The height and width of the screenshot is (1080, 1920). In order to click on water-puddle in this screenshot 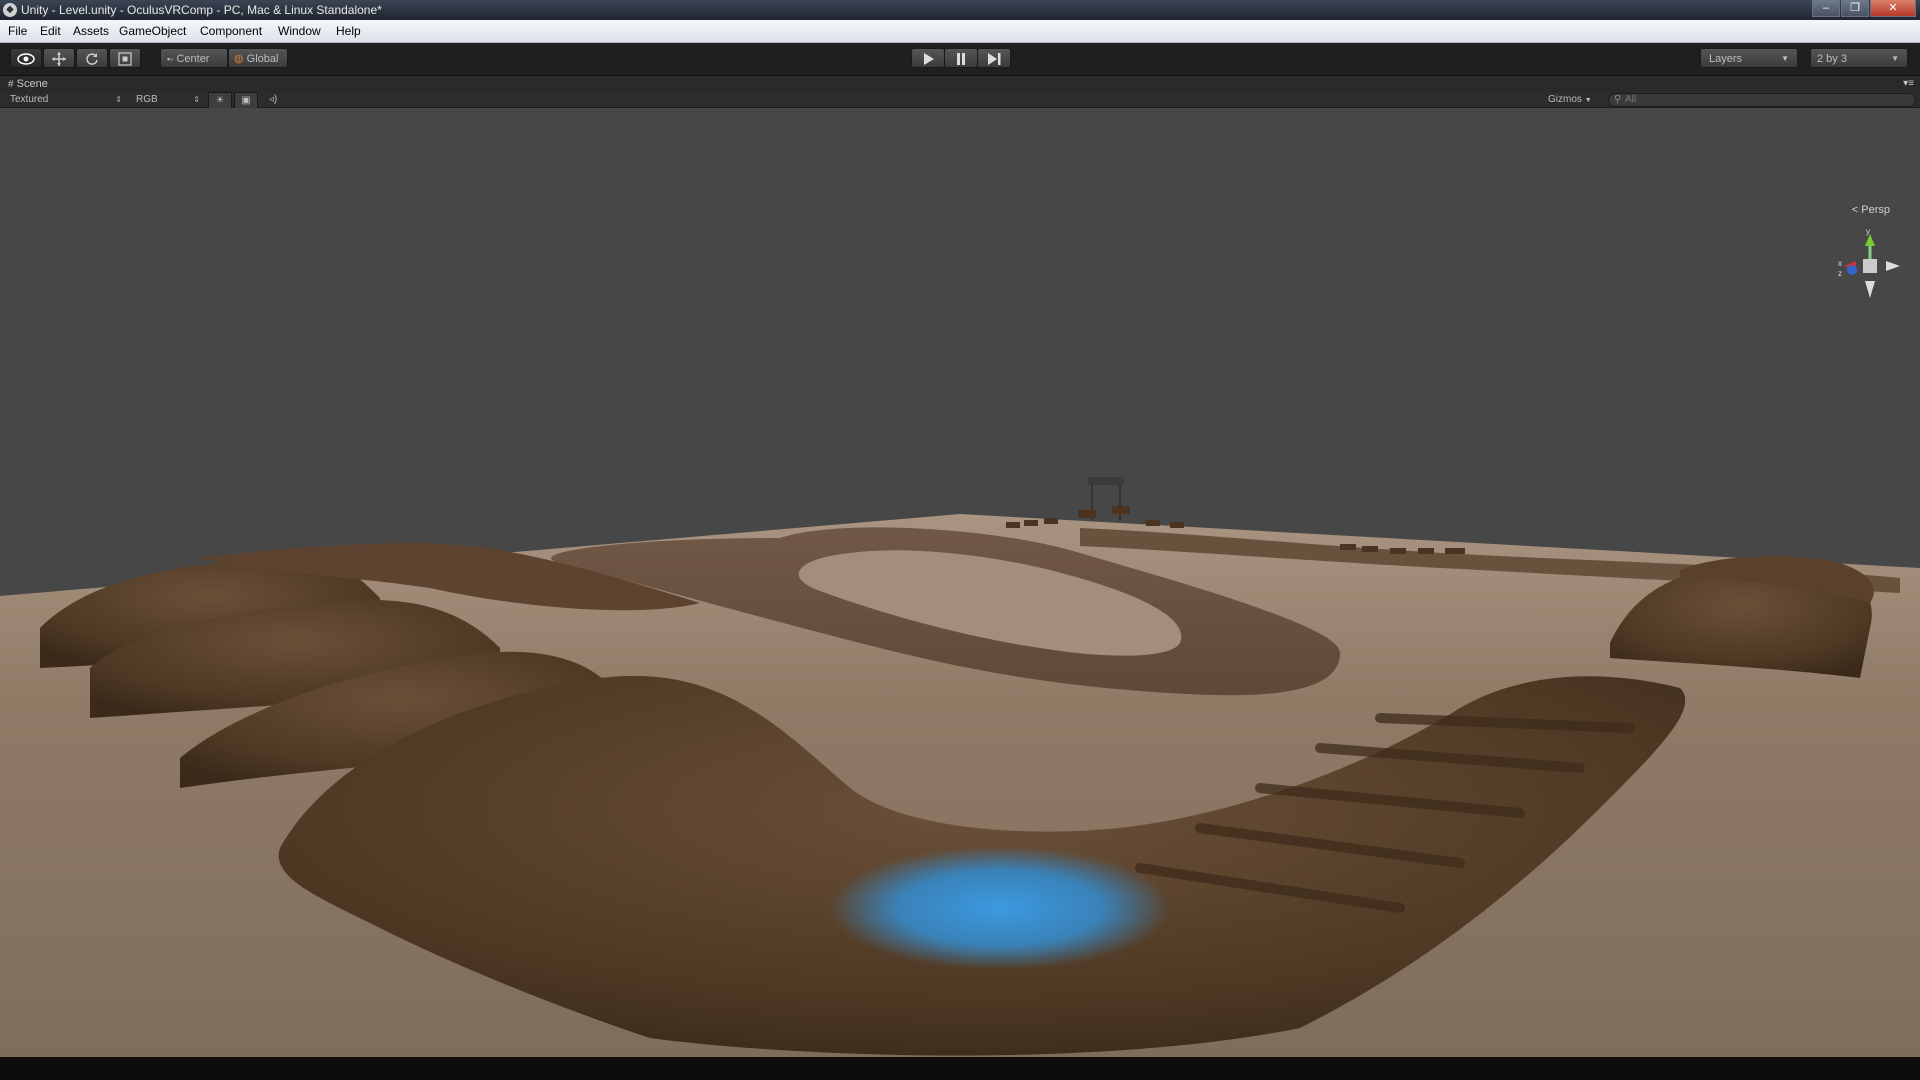, I will do `click(1000, 908)`.